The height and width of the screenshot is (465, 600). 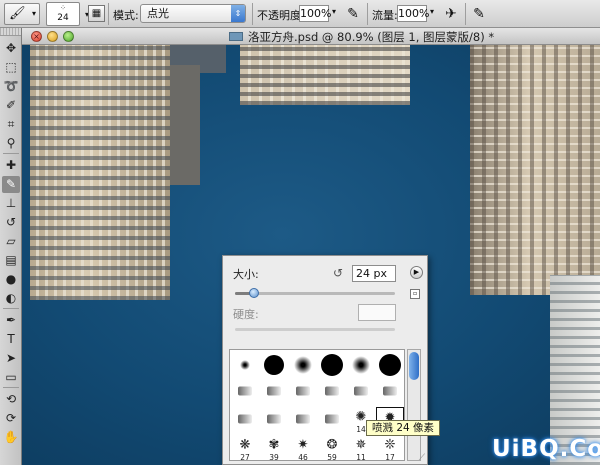 What do you see at coordinates (546, 449) in the screenshot?
I see `watermark-logo: UiBQ.CoM` at bounding box center [546, 449].